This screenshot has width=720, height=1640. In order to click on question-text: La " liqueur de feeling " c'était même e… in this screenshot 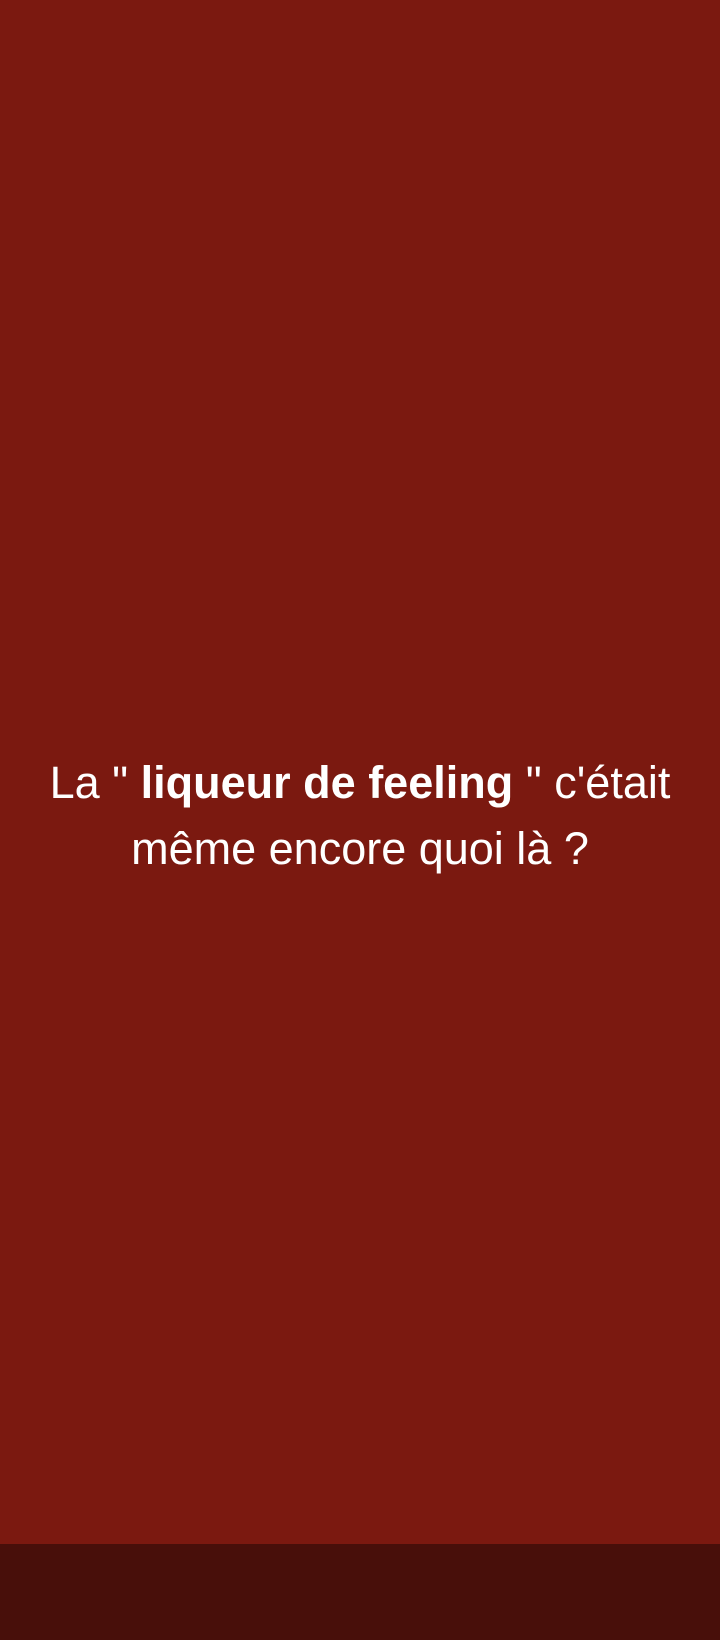, I will do `click(360, 816)`.